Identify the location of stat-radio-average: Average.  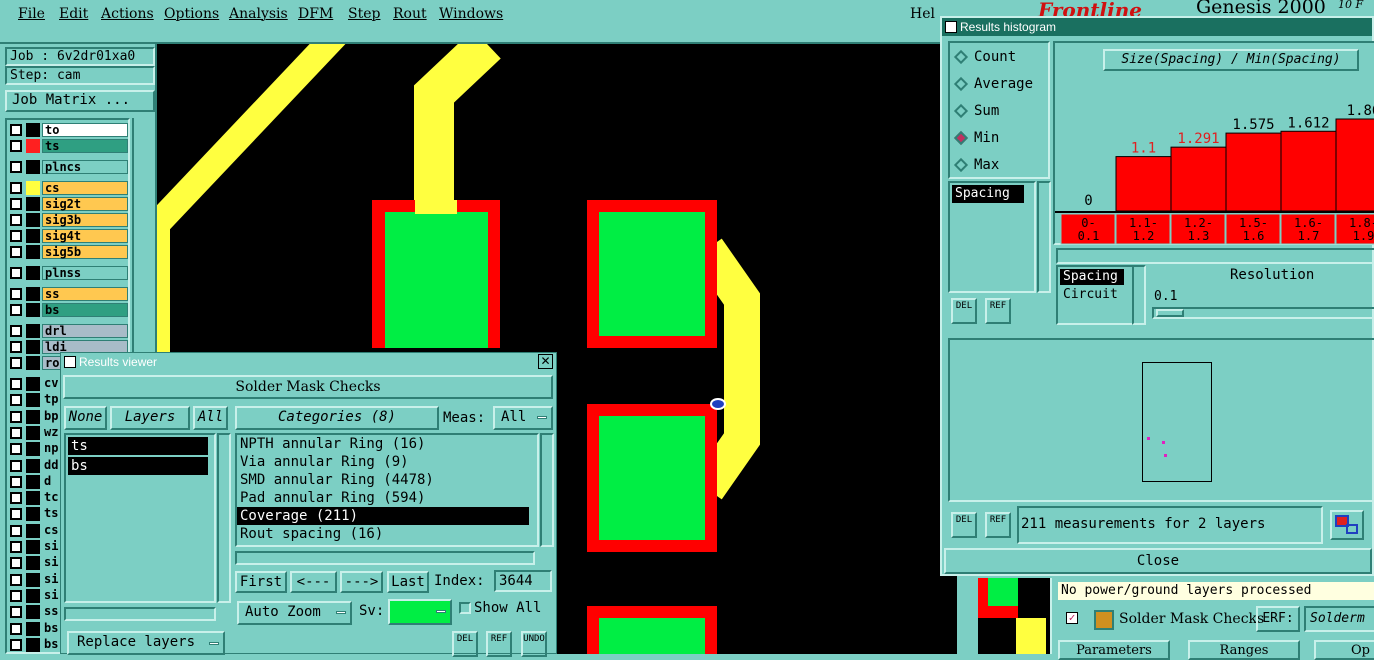
(993, 84).